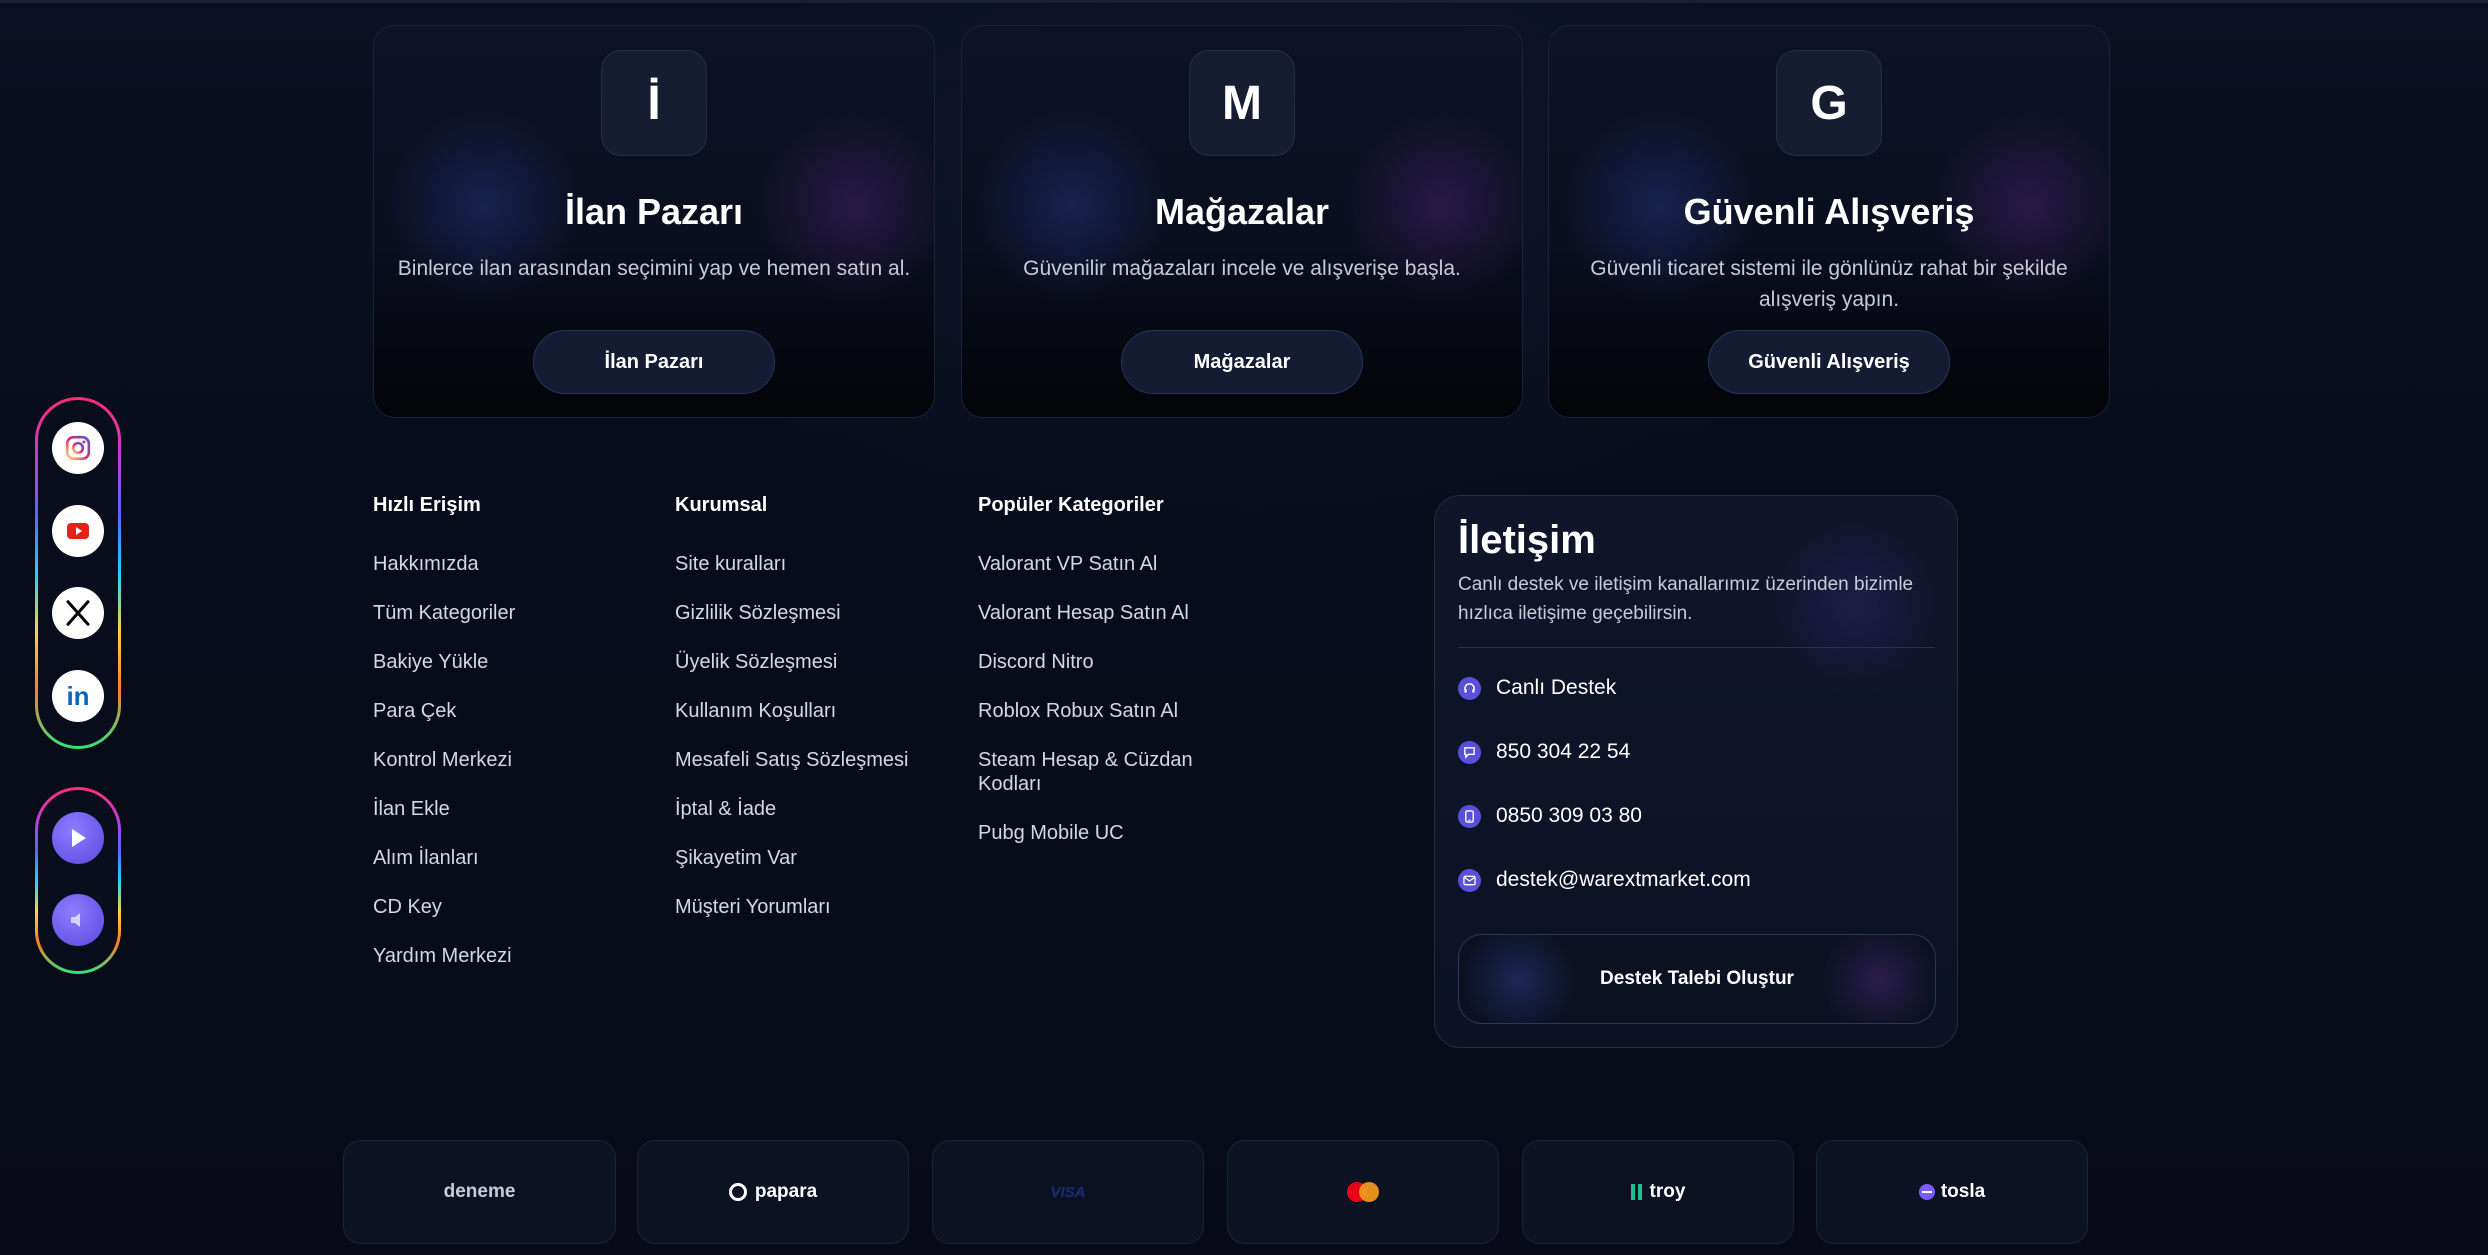  Describe the element at coordinates (1556, 687) in the screenshot. I see `contact-row-label: Canlı Destek` at that location.